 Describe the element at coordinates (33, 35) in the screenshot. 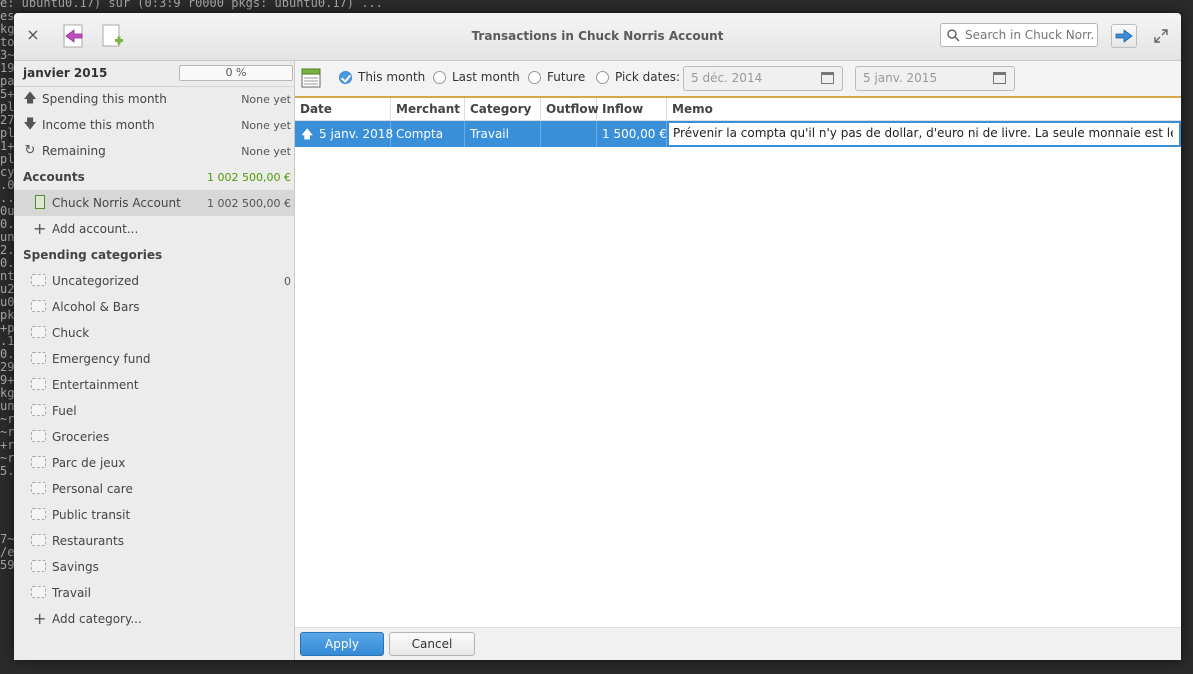

I see `close-button: ×` at that location.